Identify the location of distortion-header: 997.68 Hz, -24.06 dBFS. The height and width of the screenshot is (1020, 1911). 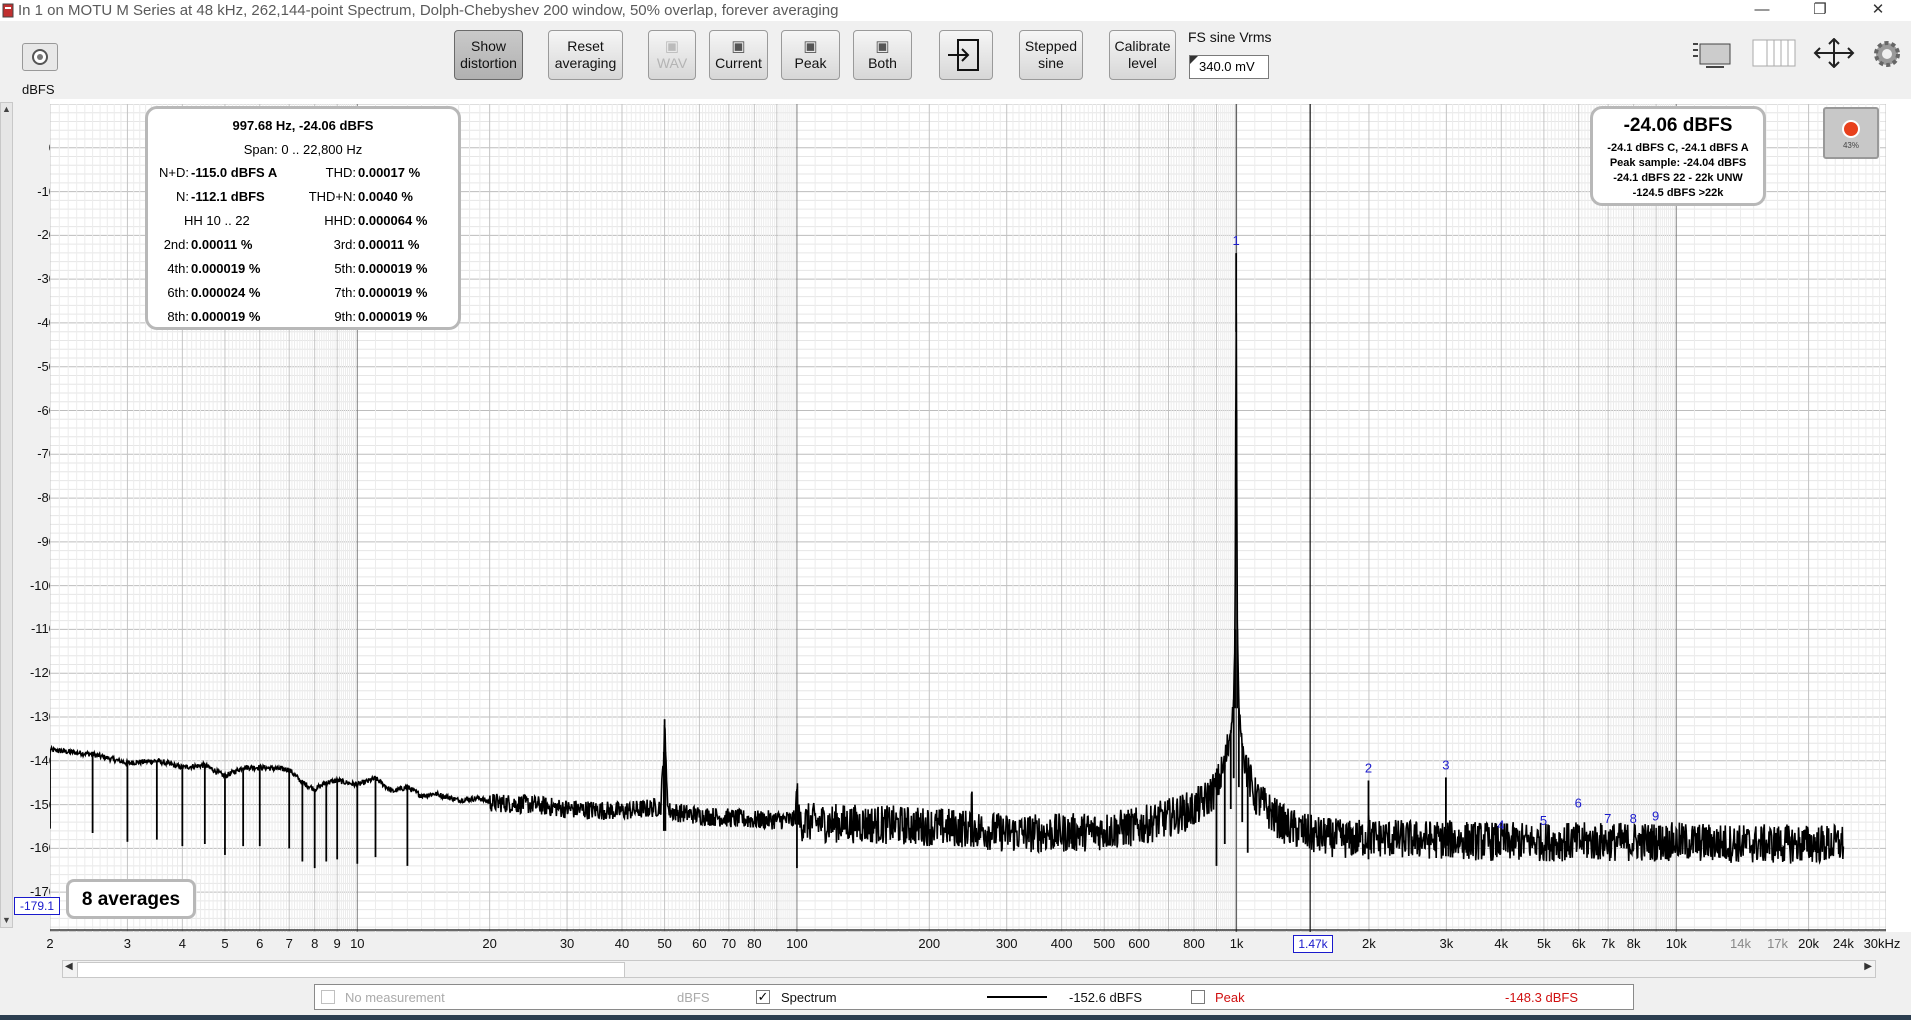
(303, 125).